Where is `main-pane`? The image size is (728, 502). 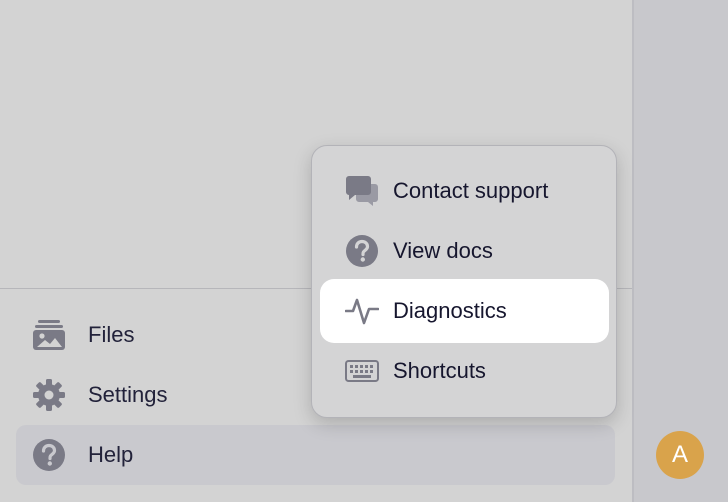 main-pane is located at coordinates (681, 251).